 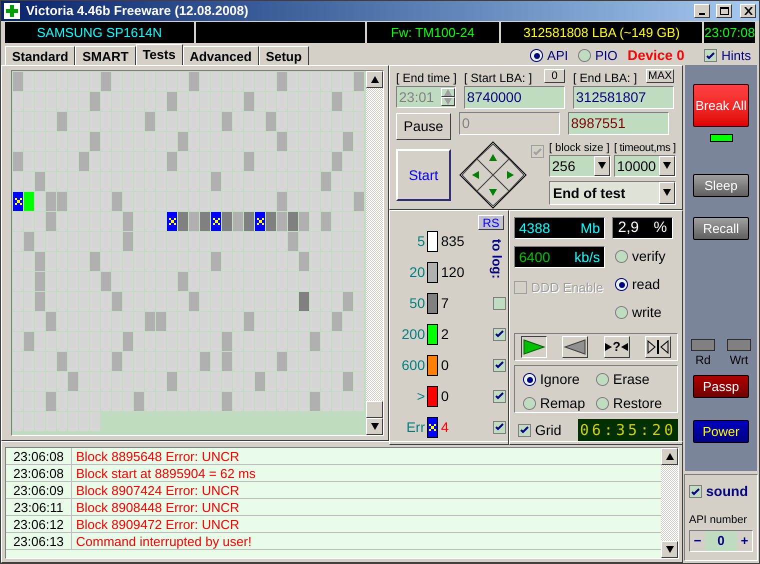 I want to click on recall-button: Recall, so click(x=721, y=228).